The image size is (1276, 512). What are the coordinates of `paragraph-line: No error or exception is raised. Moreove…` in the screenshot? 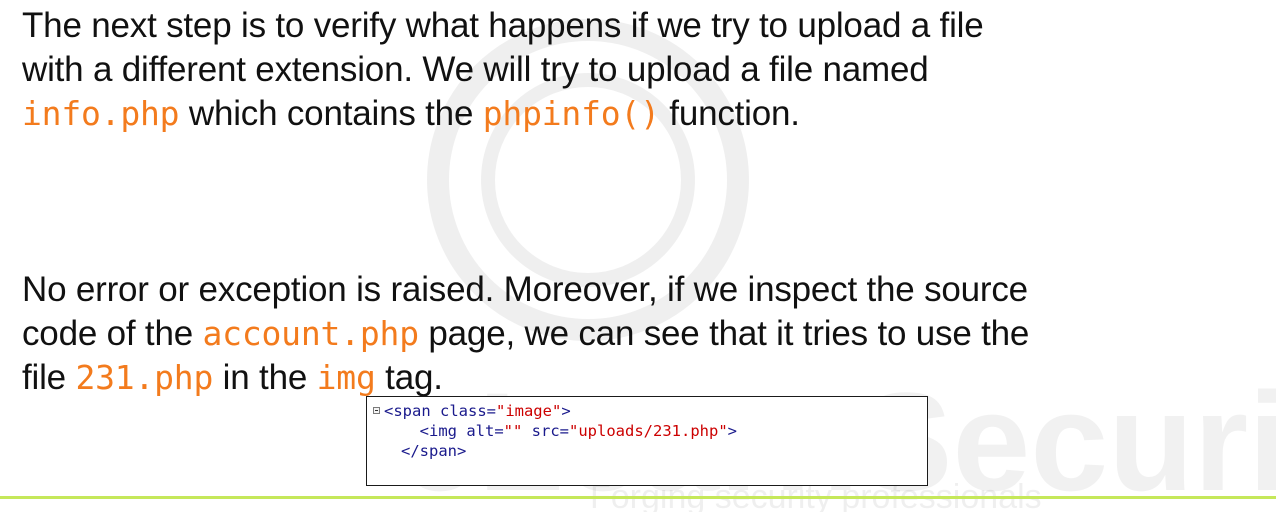 It's located at (525, 289).